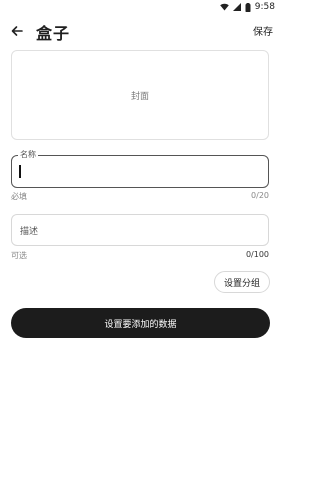 The height and width of the screenshot is (500, 320). Describe the element at coordinates (263, 30) in the screenshot. I see `save-button: 保存` at that location.